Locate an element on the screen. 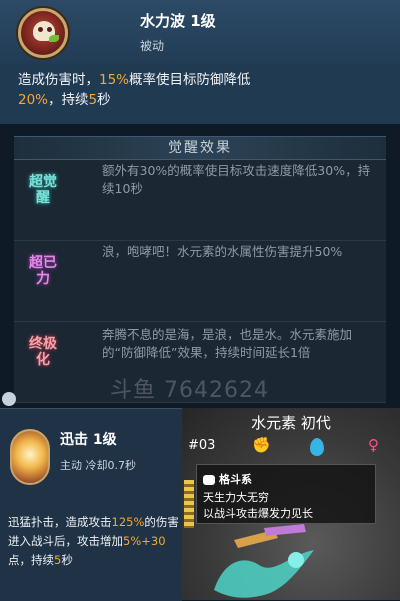 This screenshot has width=400, height=601. watermark: 斗鱼 7642624 is located at coordinates (189, 390).